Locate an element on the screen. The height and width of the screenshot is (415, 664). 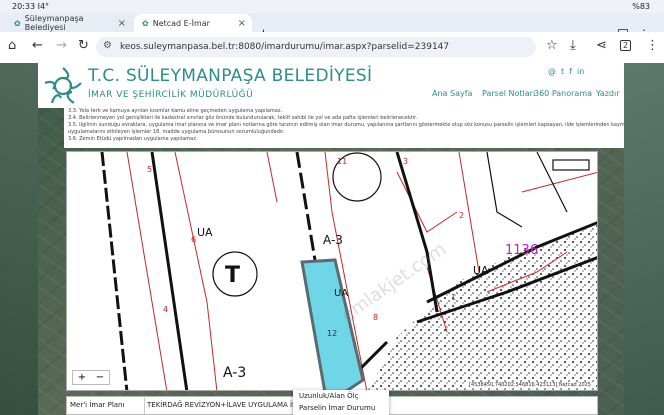
site-settings-icon: ⚙ is located at coordinates (107, 45).